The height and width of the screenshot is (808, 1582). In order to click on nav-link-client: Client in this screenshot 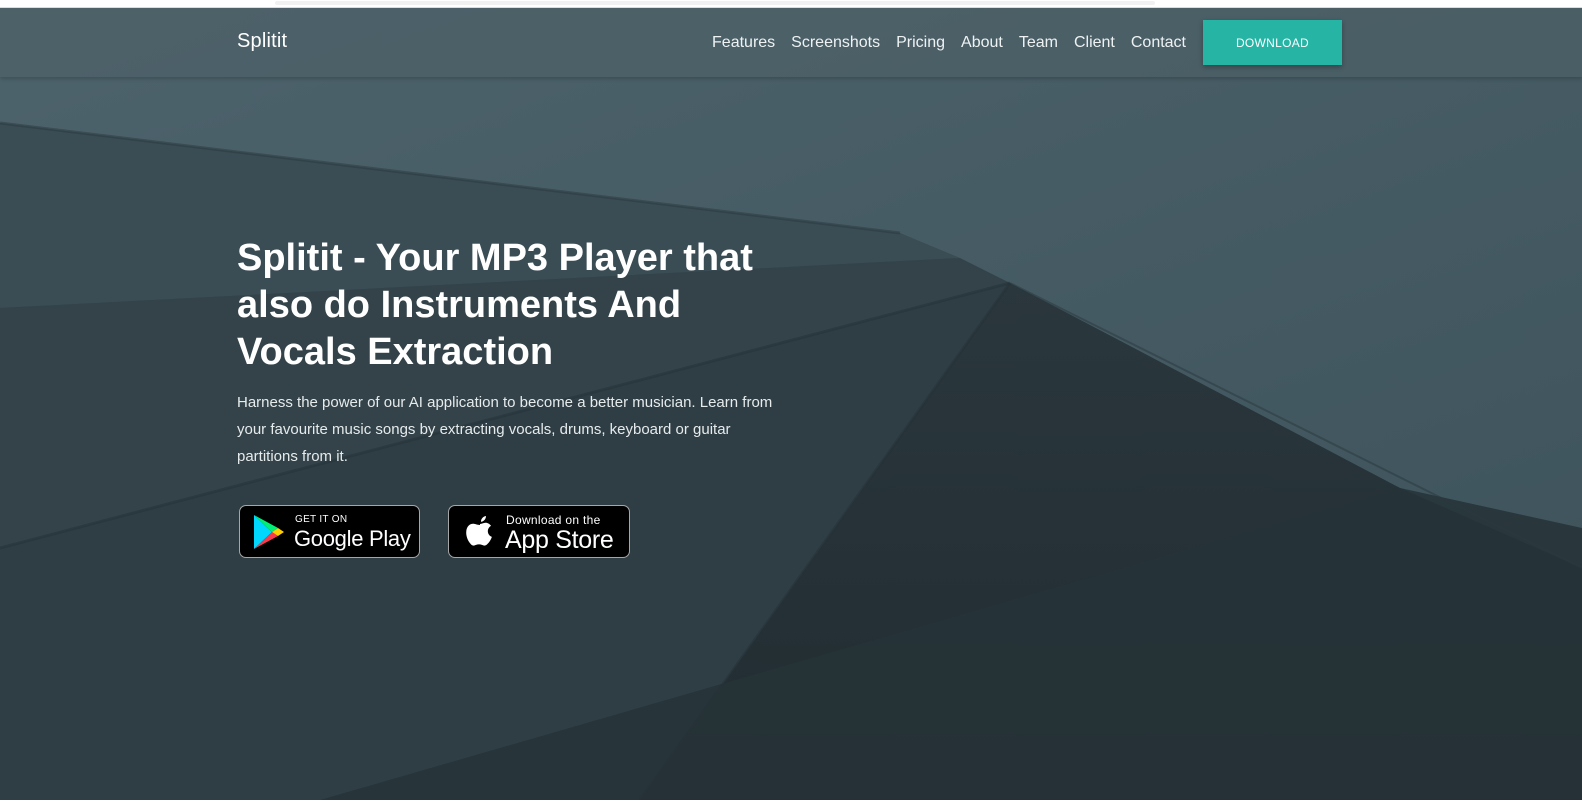, I will do `click(1094, 43)`.